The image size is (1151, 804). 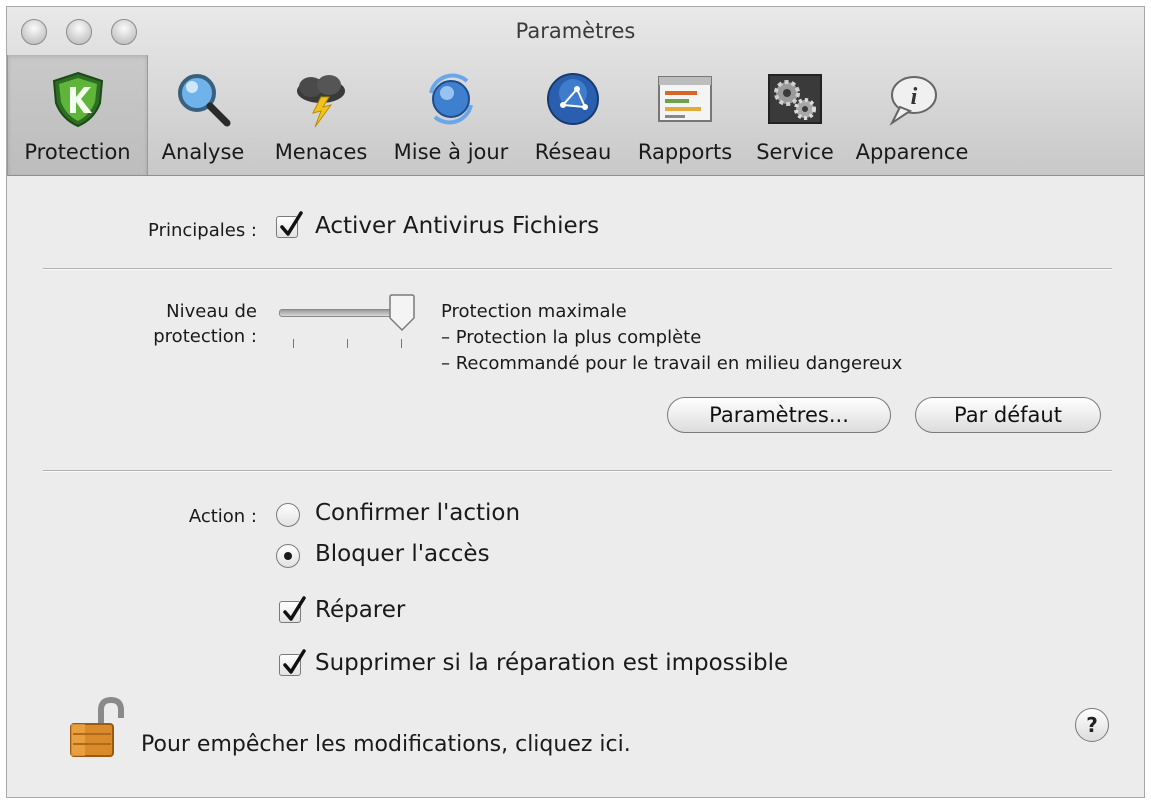 I want to click on tab-reseau-label: Réseau, so click(x=573, y=152).